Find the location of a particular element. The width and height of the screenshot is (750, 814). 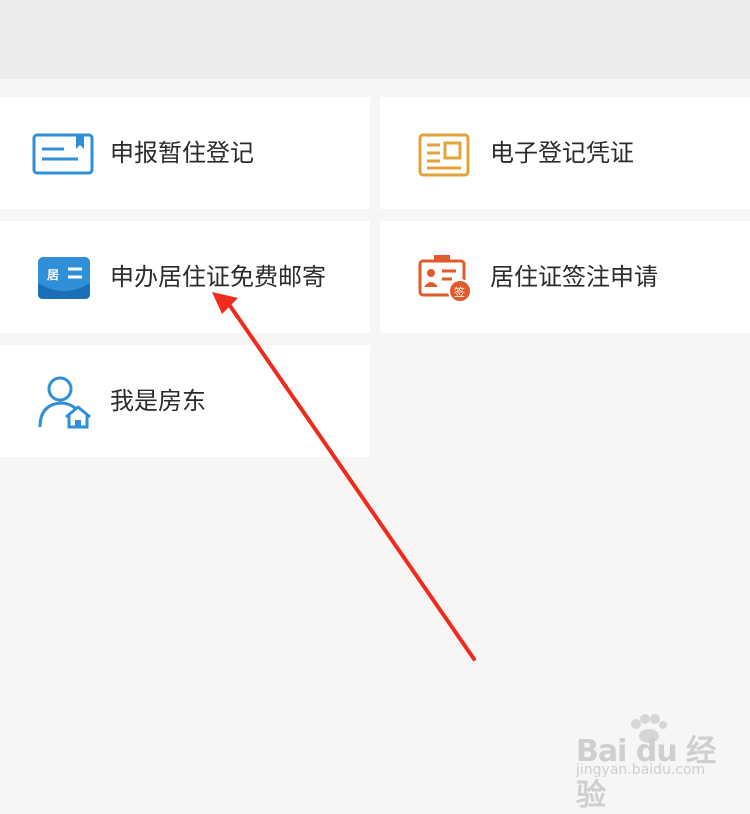

service-label: 电子登记凭证 is located at coordinates (562, 153).